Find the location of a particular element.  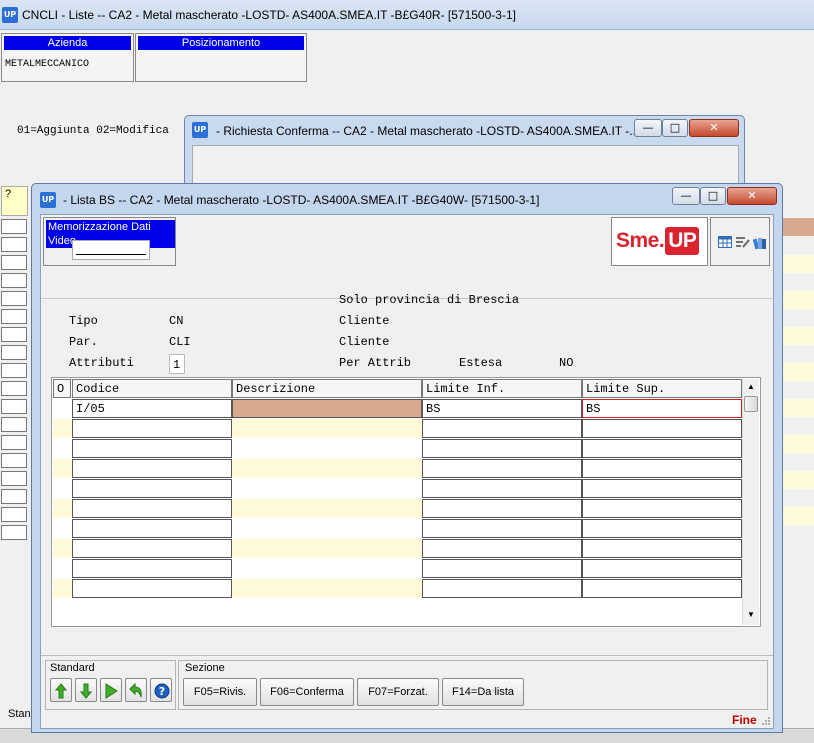

back-button is located at coordinates (136, 690).